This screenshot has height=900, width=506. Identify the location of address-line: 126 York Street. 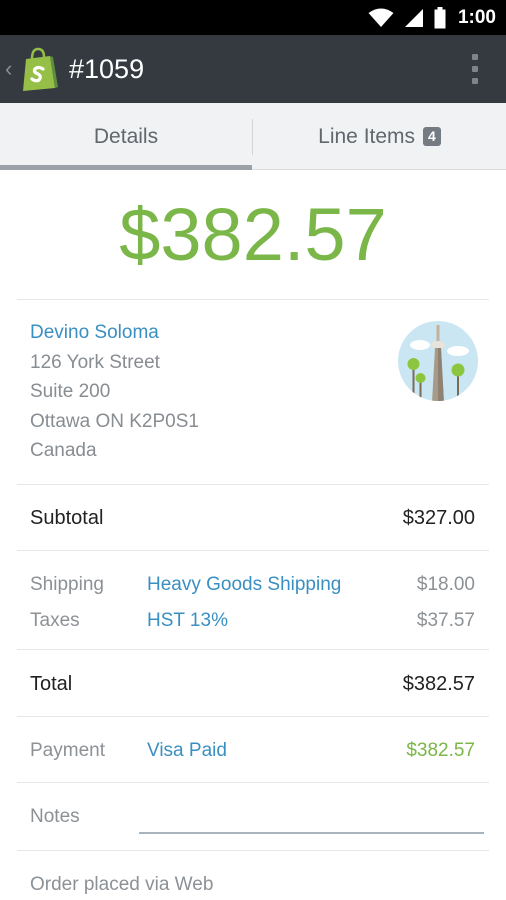
(95, 362).